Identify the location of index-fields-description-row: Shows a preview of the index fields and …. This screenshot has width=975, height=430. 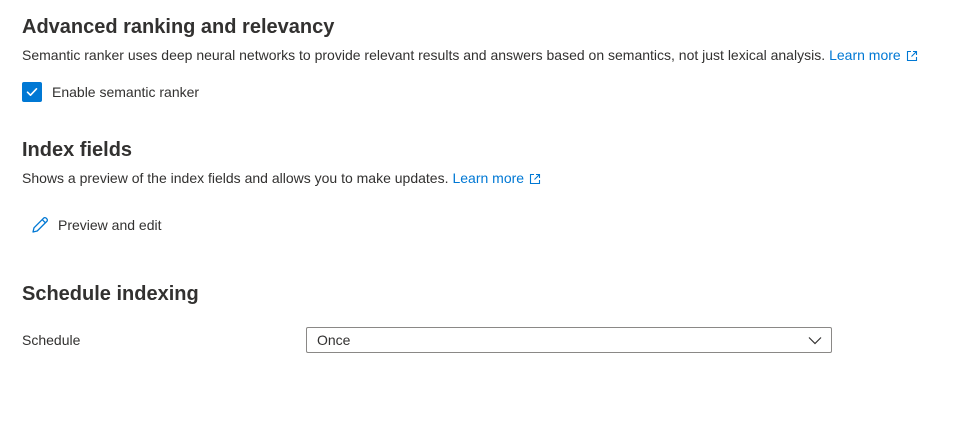
(281, 179).